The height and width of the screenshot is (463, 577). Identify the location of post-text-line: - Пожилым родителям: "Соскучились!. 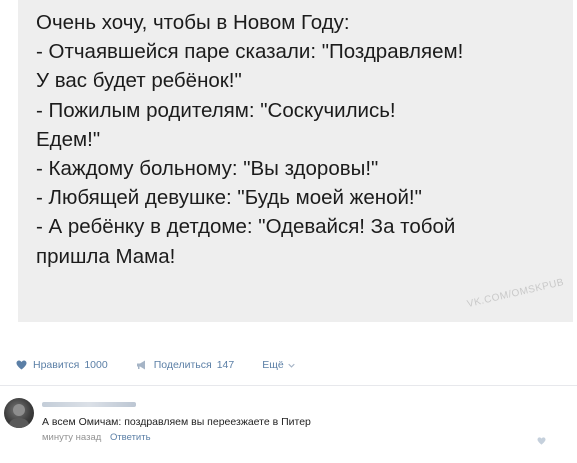
(216, 110).